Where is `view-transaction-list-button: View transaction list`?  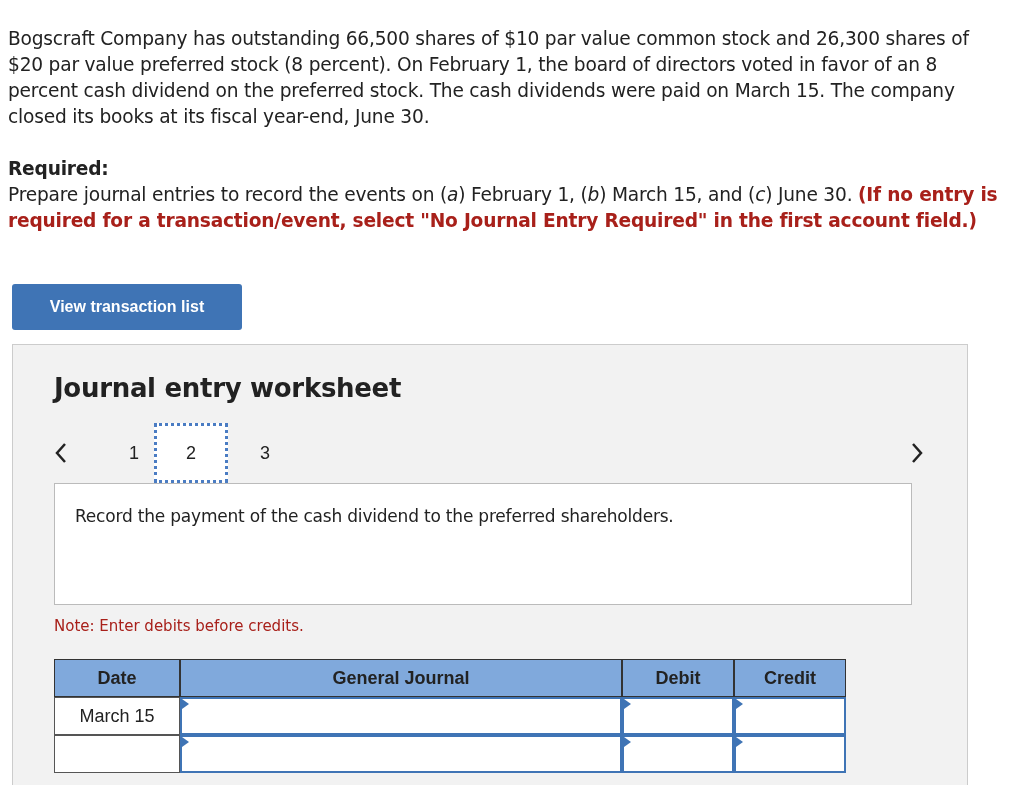
view-transaction-list-button: View transaction list is located at coordinates (127, 307).